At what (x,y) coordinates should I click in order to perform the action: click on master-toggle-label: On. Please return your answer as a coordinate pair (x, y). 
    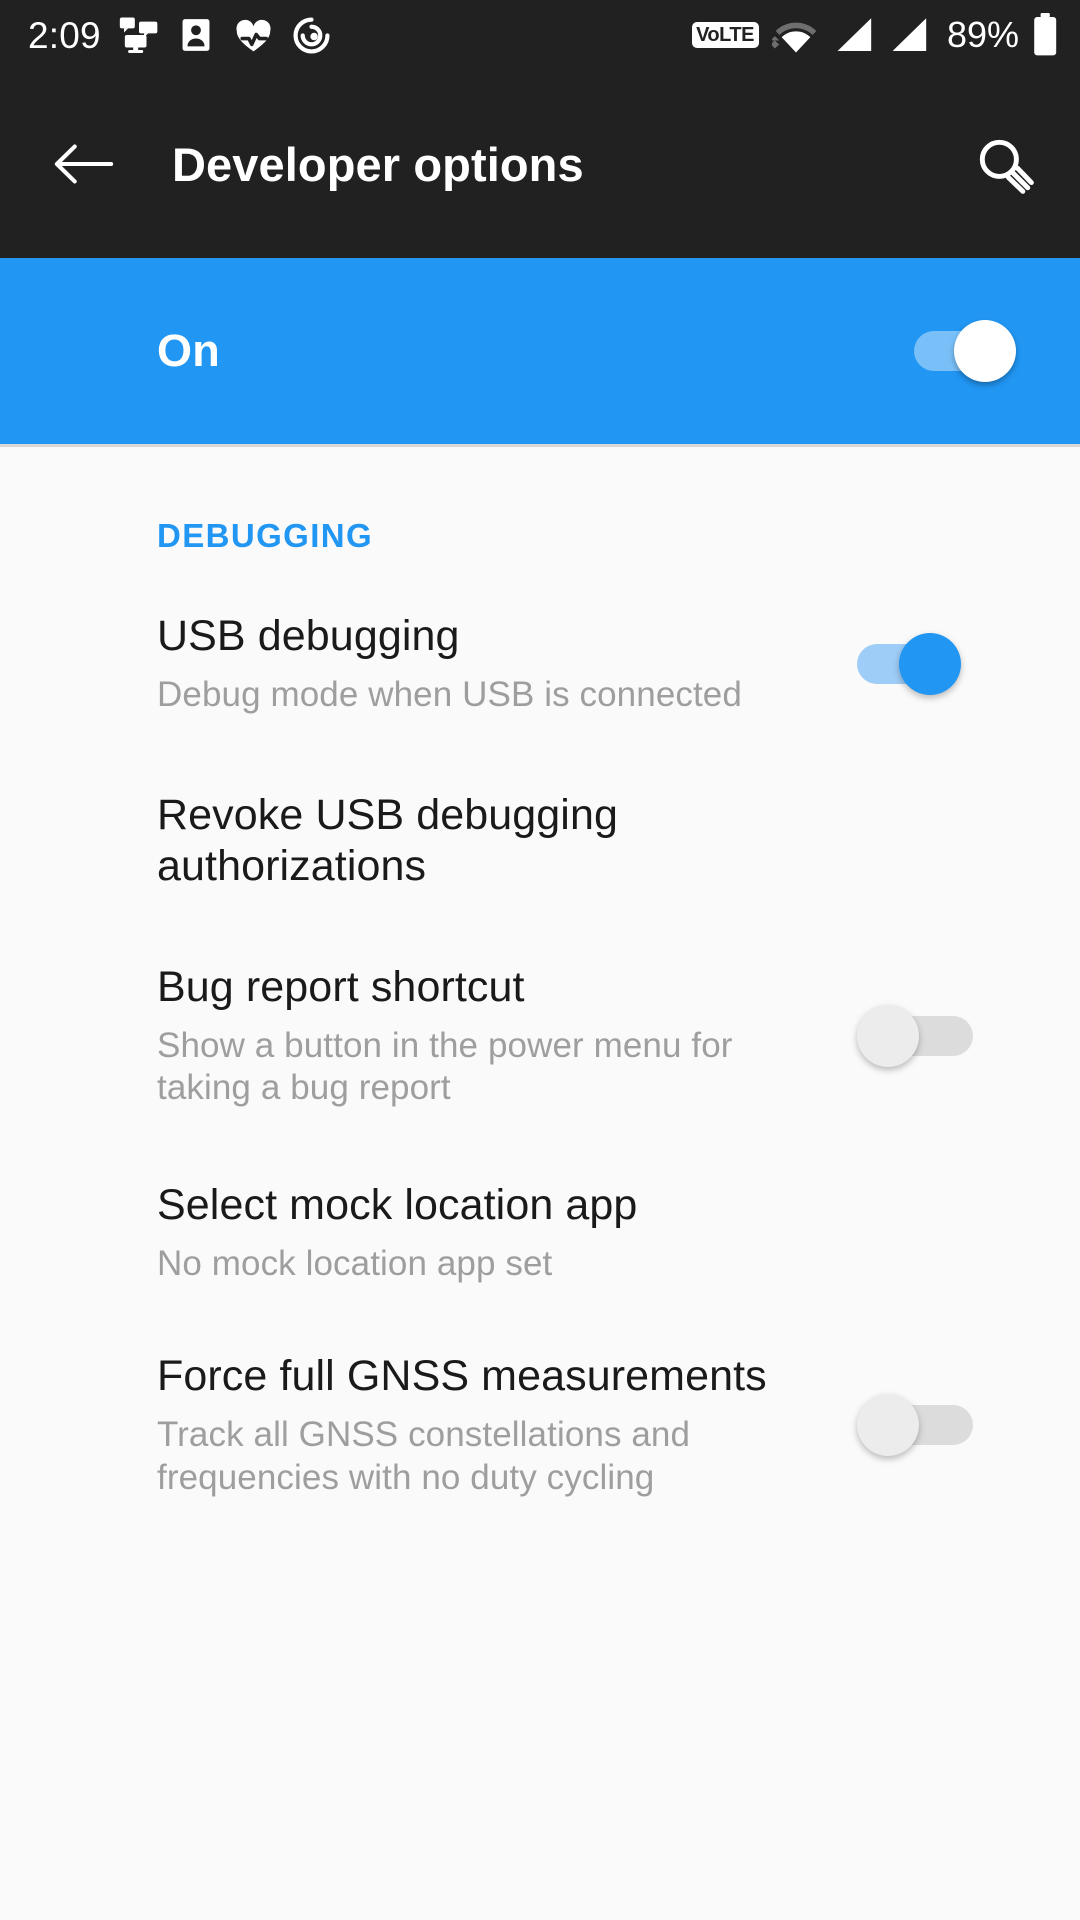
    Looking at the image, I should click on (188, 350).